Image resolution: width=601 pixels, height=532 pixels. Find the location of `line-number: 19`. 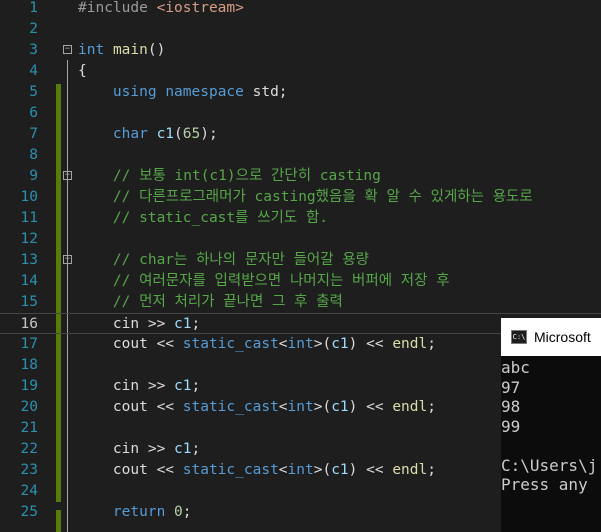

line-number: 19 is located at coordinates (29, 386).